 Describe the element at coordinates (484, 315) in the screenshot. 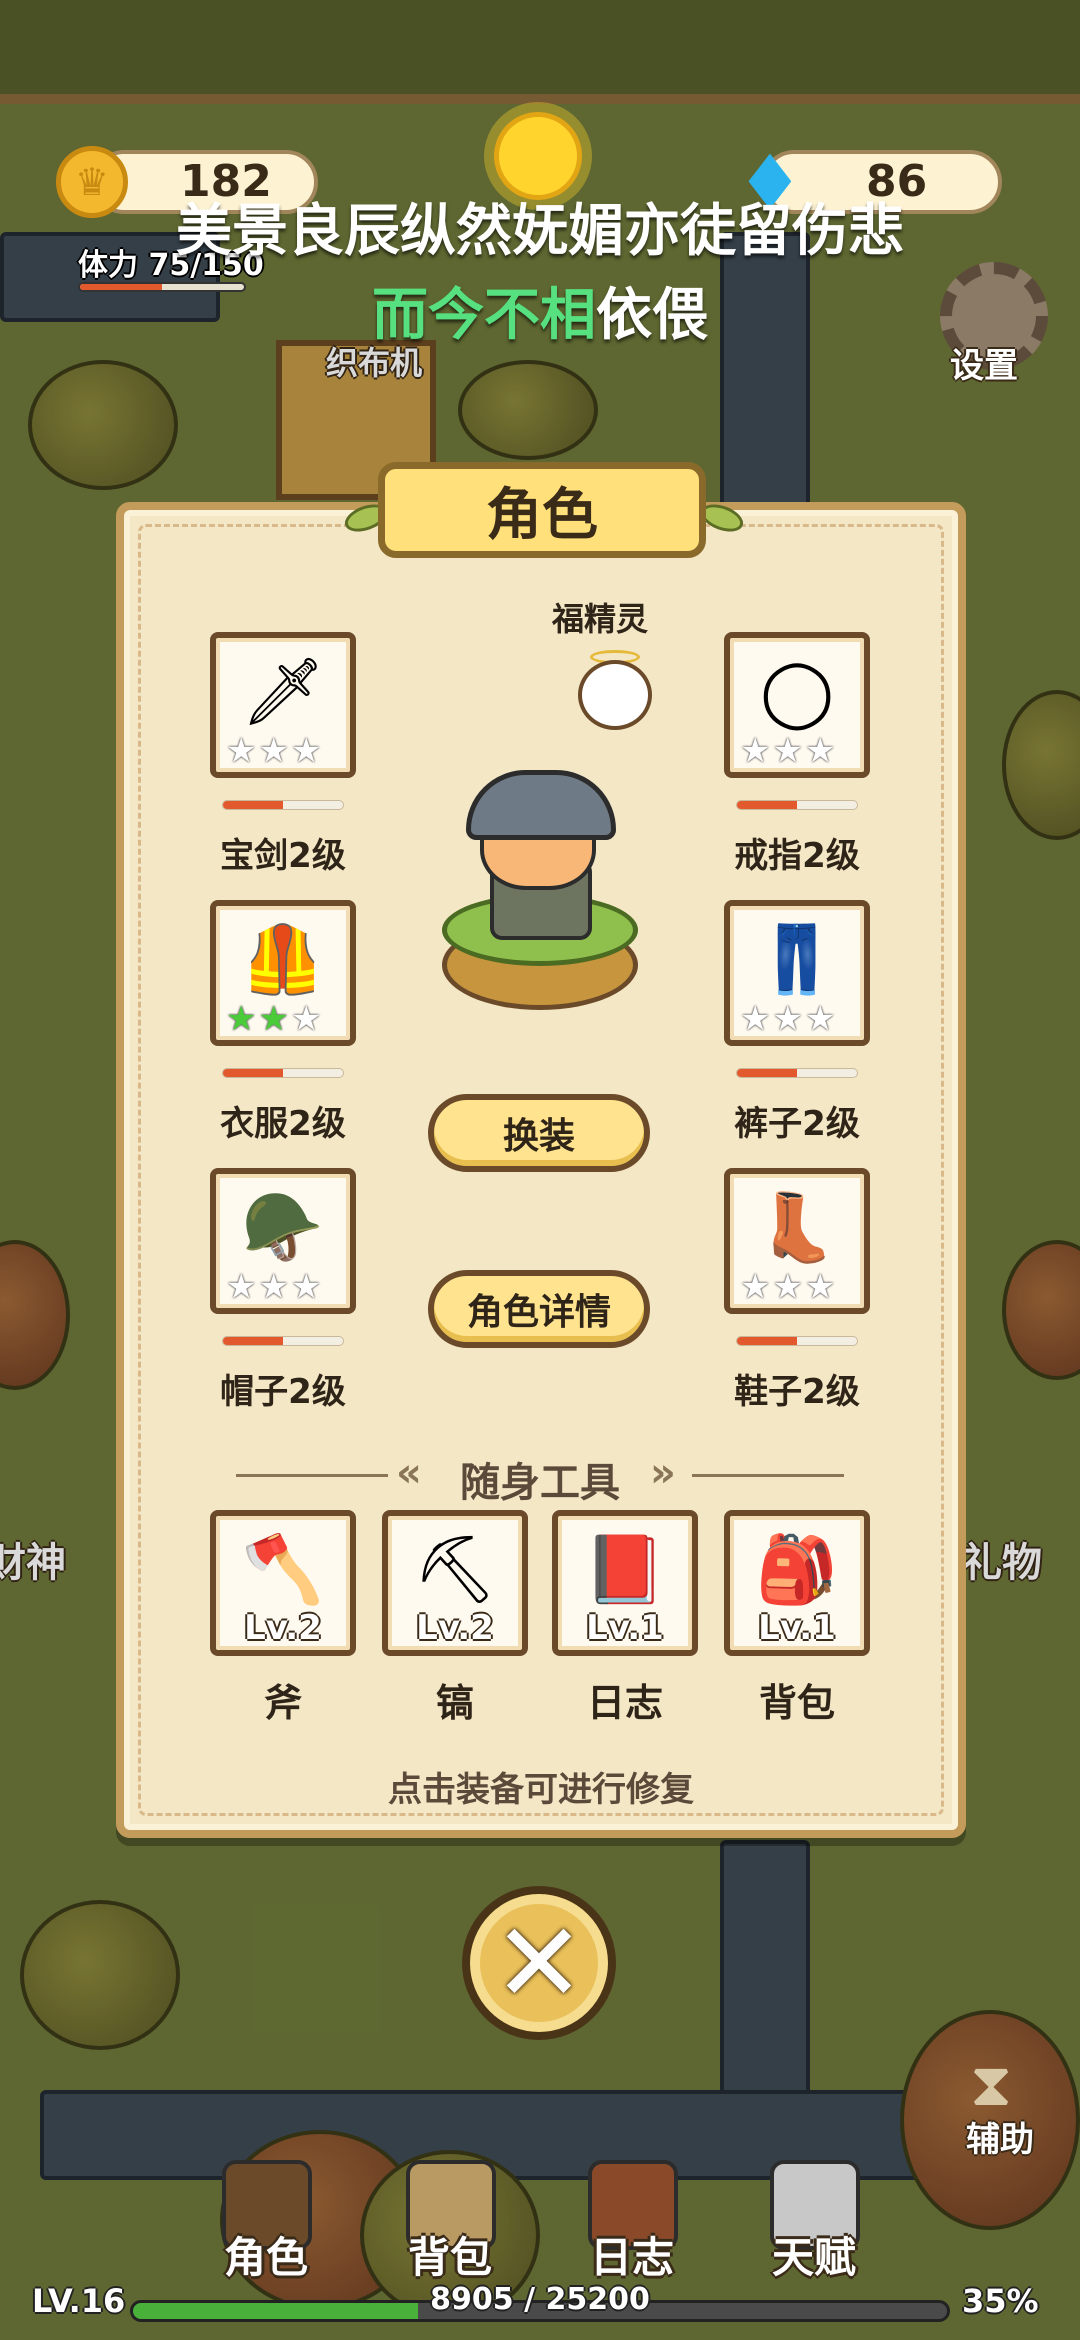

I see `subtitle-highlight: 而今不相` at that location.